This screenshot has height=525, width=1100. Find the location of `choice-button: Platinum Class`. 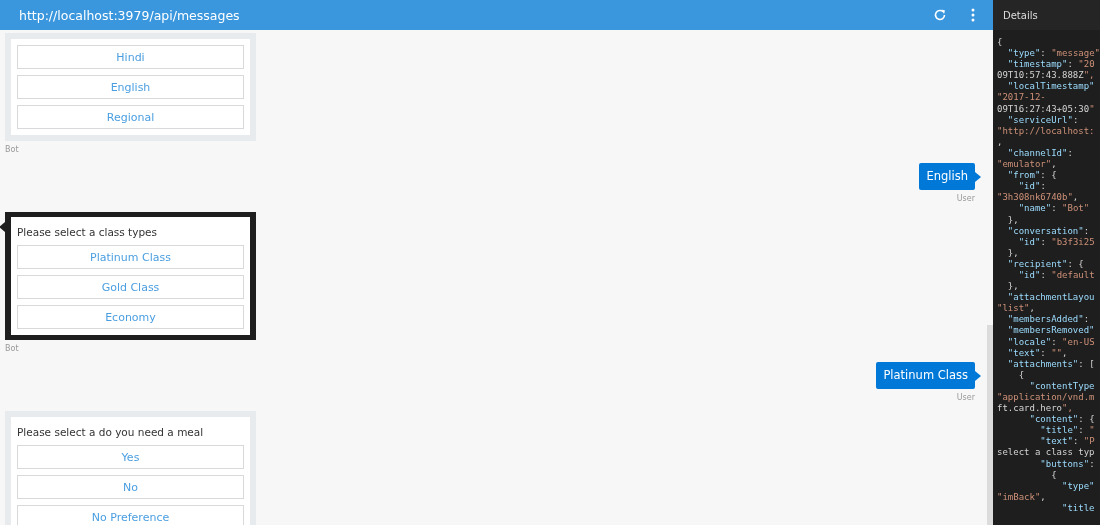

choice-button: Platinum Class is located at coordinates (130, 257).